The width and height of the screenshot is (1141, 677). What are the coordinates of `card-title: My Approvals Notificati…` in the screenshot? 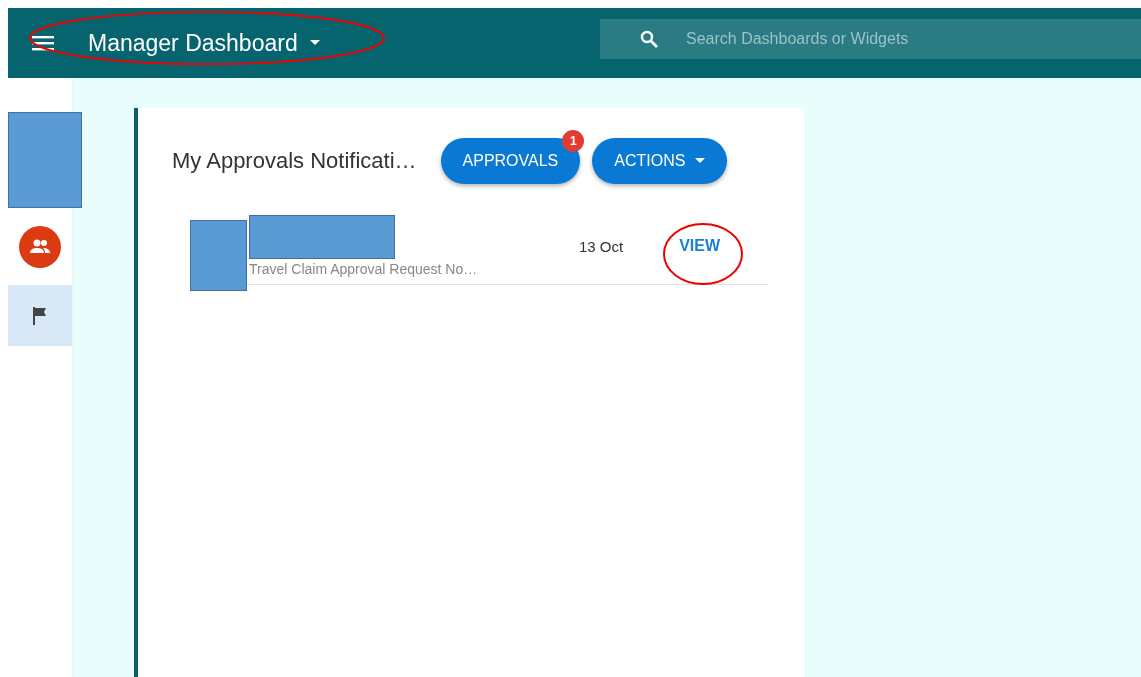 It's located at (294, 161).